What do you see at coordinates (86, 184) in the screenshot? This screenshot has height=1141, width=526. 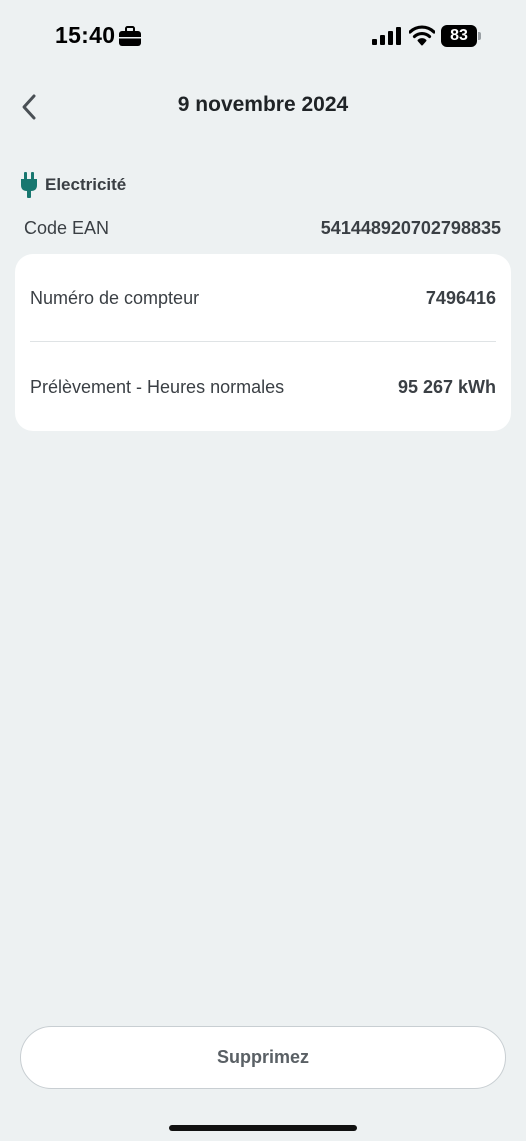 I see `energy-type-label: Electricité` at bounding box center [86, 184].